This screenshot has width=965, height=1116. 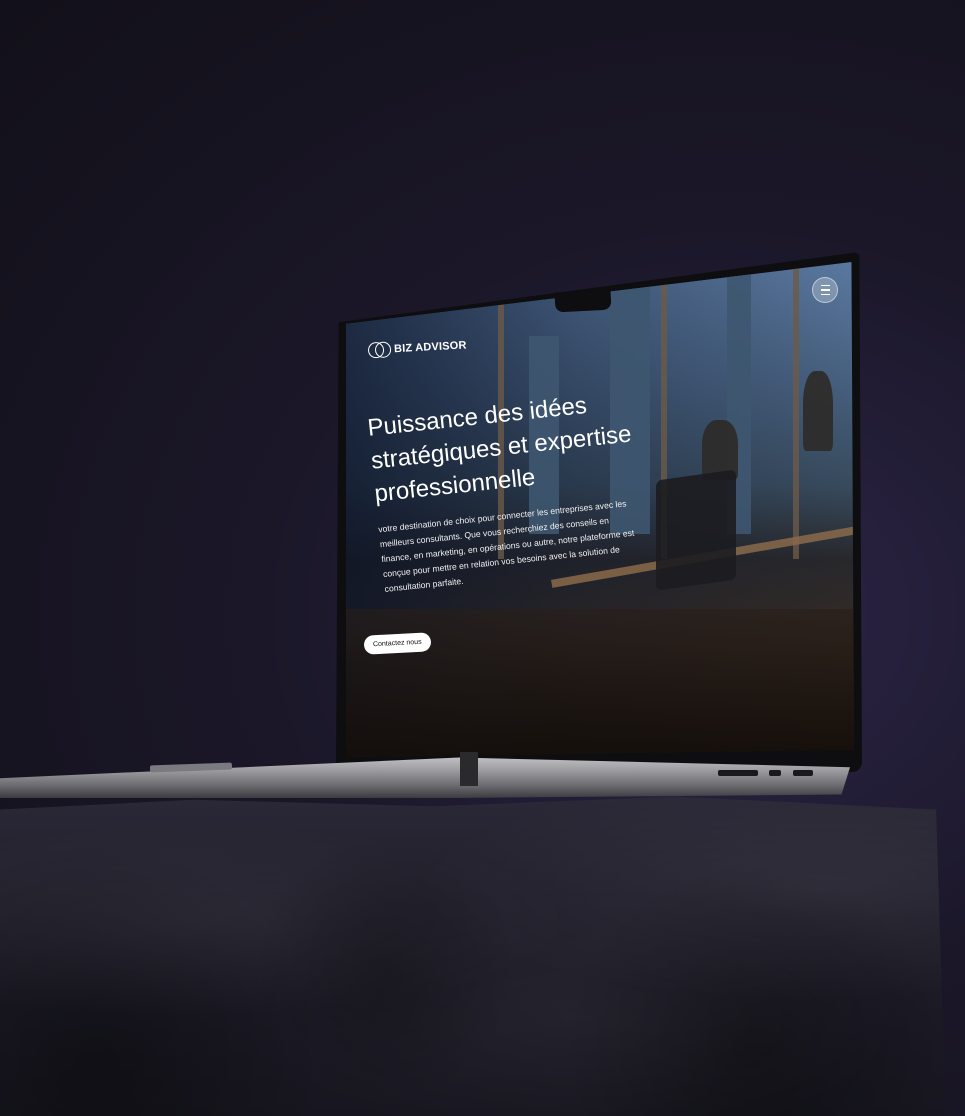 What do you see at coordinates (803, 773) in the screenshot?
I see `hdmi-port` at bounding box center [803, 773].